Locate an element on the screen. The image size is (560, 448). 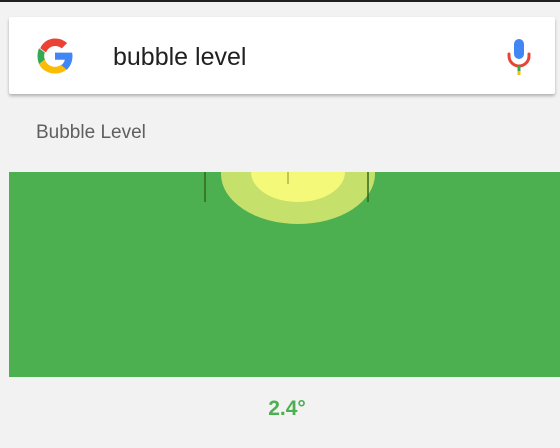
microphone-icon is located at coordinates (519, 57).